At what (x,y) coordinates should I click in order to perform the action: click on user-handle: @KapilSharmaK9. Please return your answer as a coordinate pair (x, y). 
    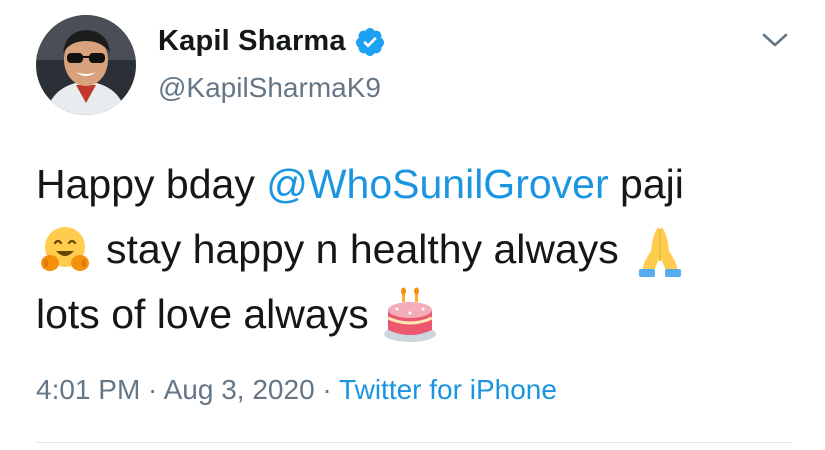
    Looking at the image, I should click on (269, 88).